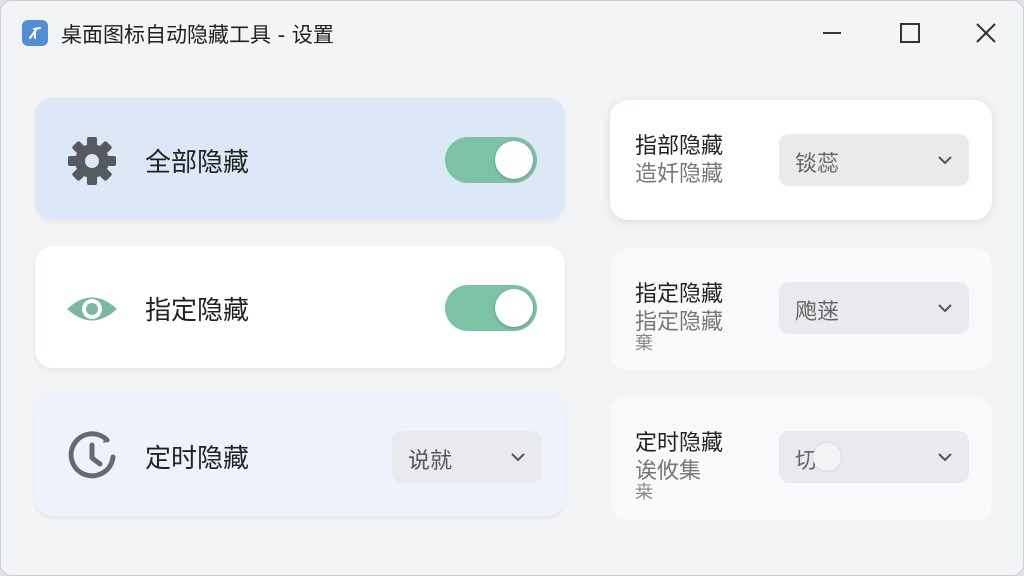  What do you see at coordinates (300, 307) in the screenshot?
I see `hide-selected-card: 指定隐藏` at bounding box center [300, 307].